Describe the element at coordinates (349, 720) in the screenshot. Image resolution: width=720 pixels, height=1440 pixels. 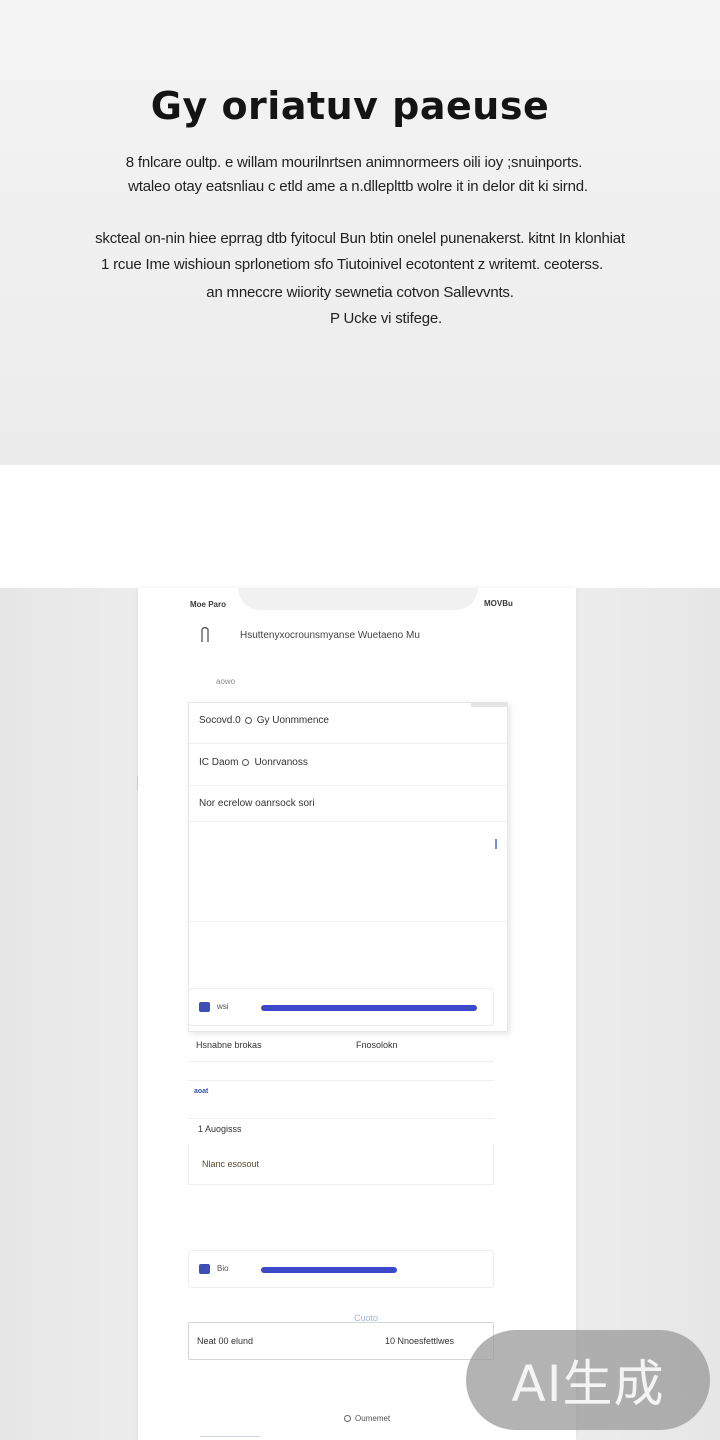
I see `card-option-row: Socovd.0 Gy Uonmmence` at that location.